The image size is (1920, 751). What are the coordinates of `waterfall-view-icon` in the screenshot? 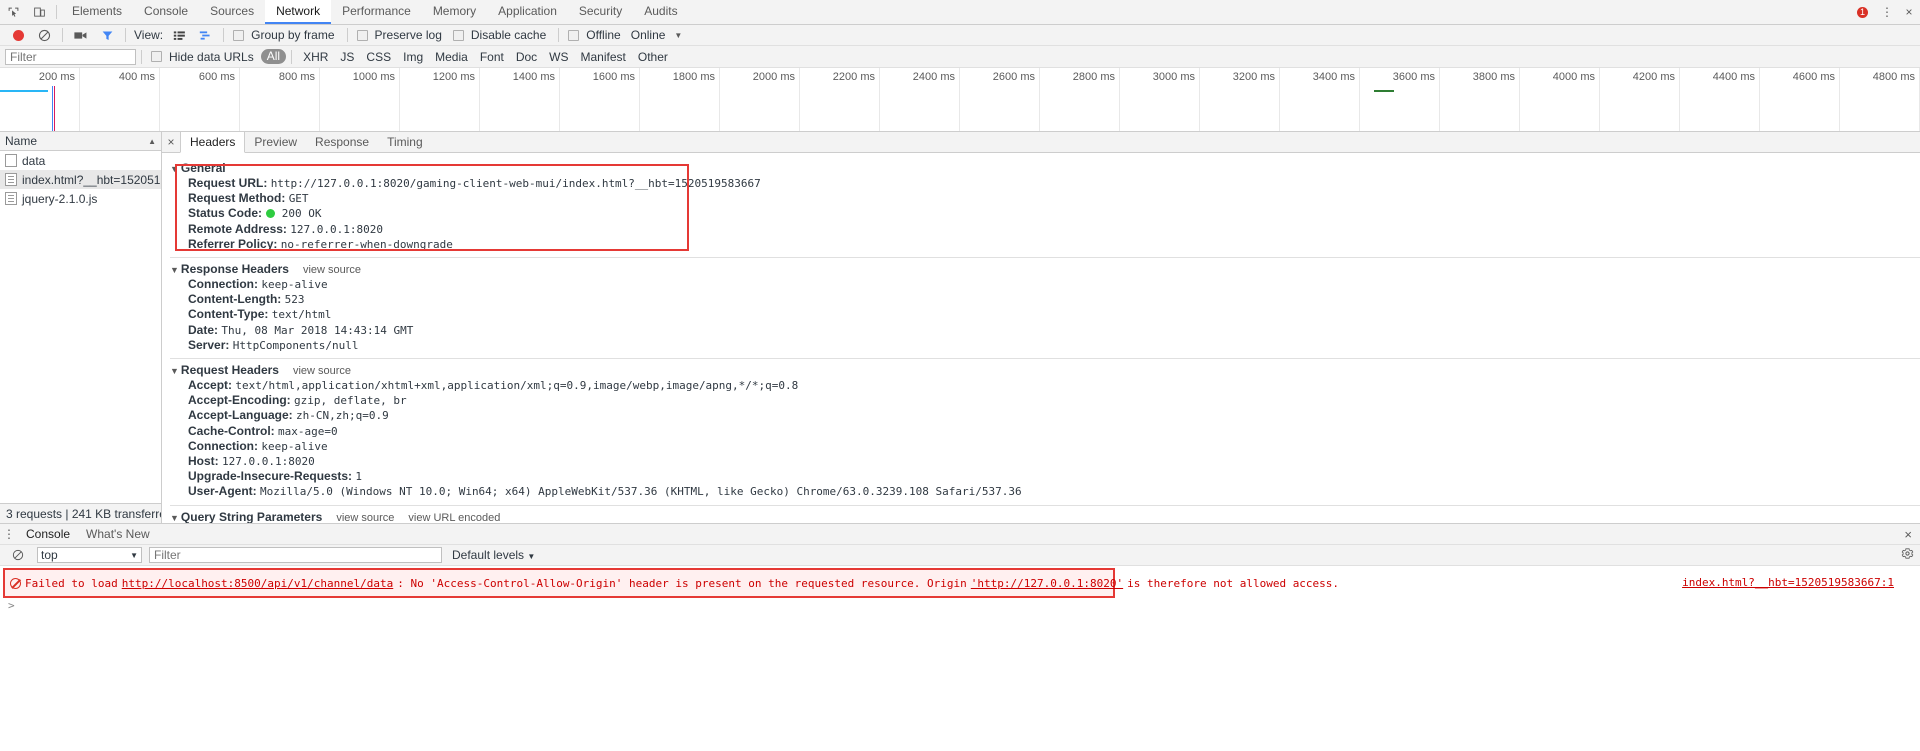 It's located at (205, 35).